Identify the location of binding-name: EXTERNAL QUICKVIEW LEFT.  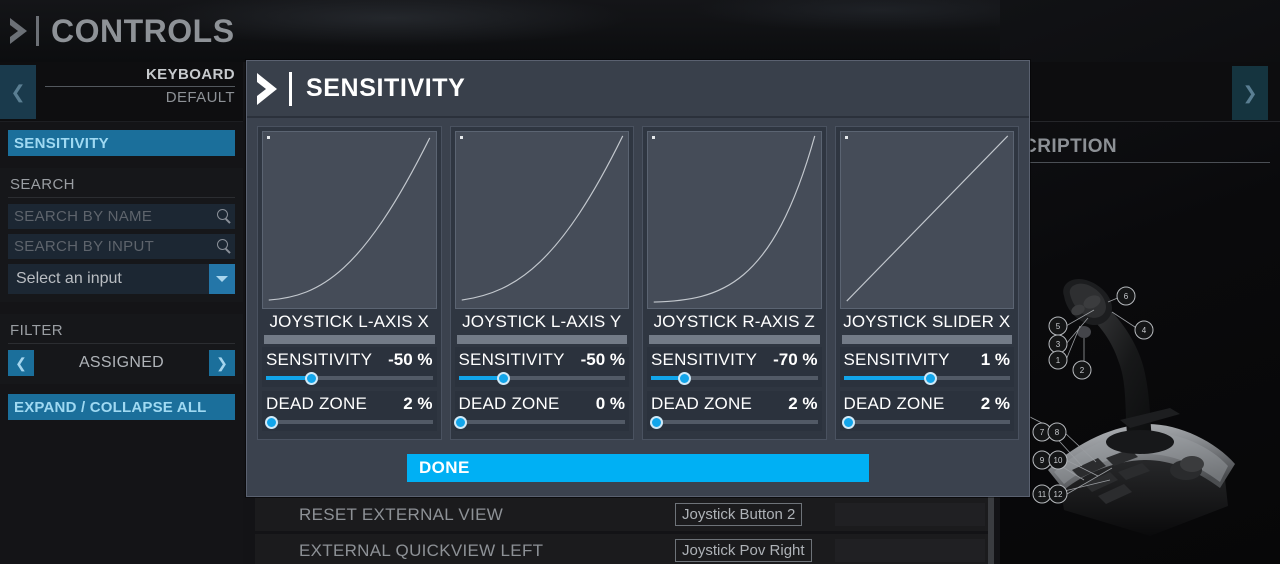
(421, 550).